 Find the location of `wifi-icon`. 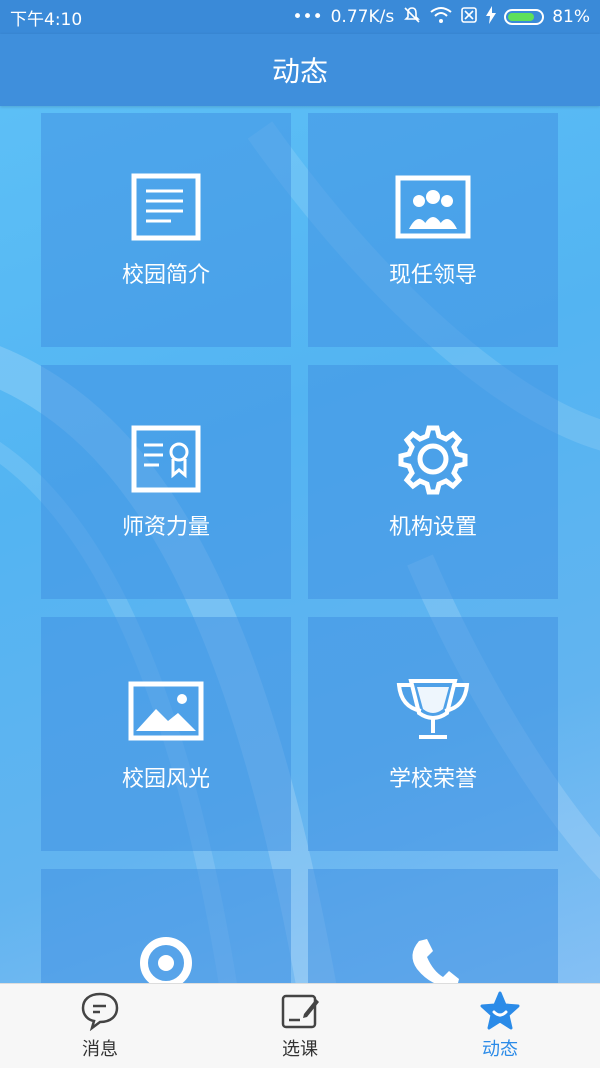

wifi-icon is located at coordinates (441, 17).